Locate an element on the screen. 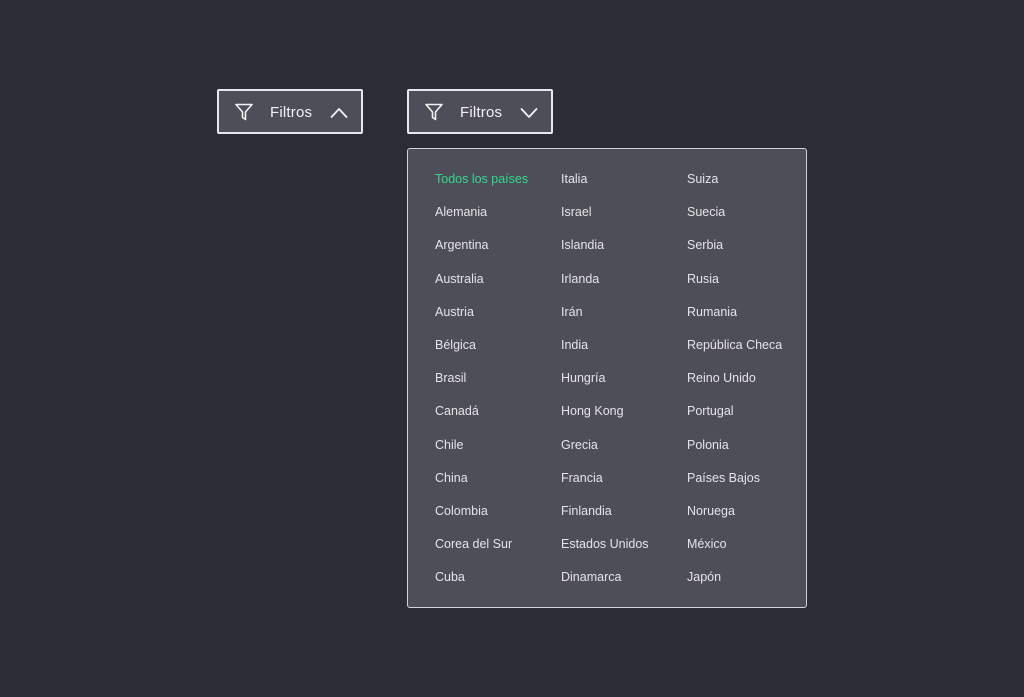 The width and height of the screenshot is (1024, 697). country-option: Rusia is located at coordinates (750, 285).